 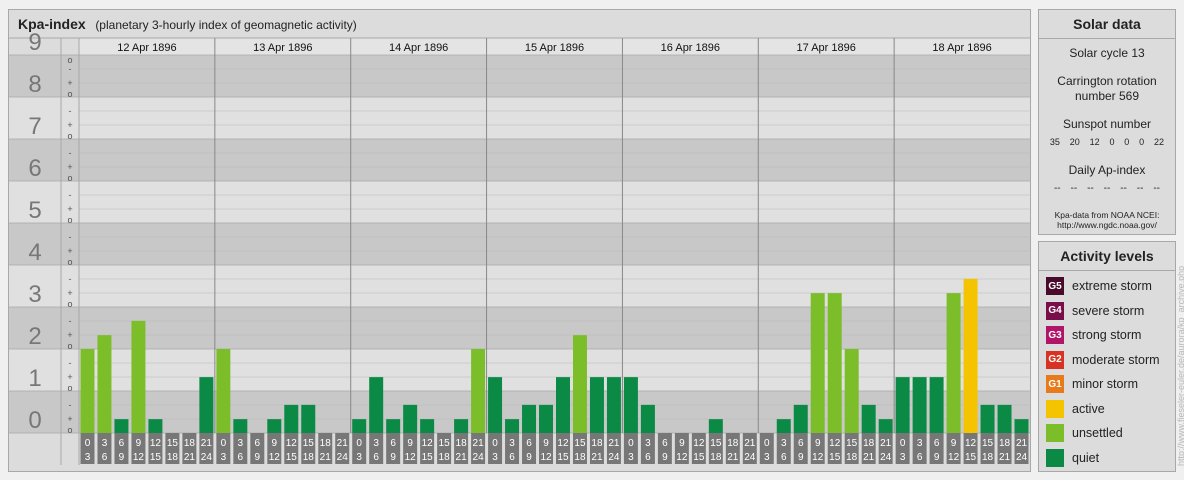 I want to click on level-label: extreme storm, so click(x=1112, y=286).